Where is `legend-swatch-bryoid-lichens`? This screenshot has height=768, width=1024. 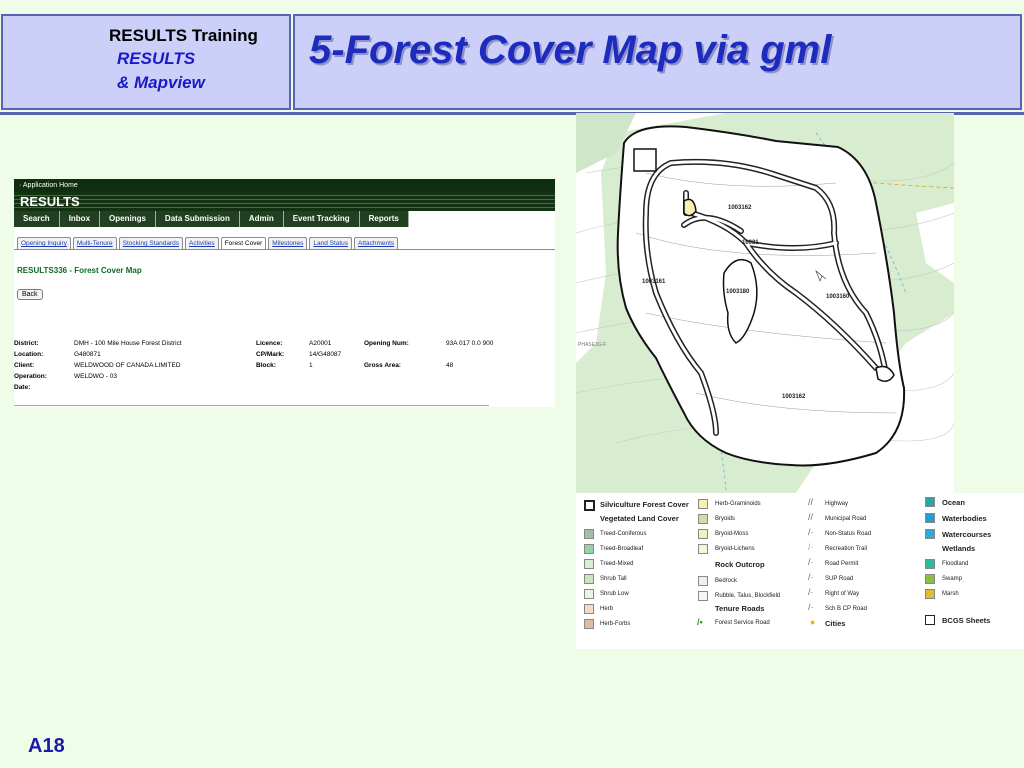 legend-swatch-bryoid-lichens is located at coordinates (703, 549).